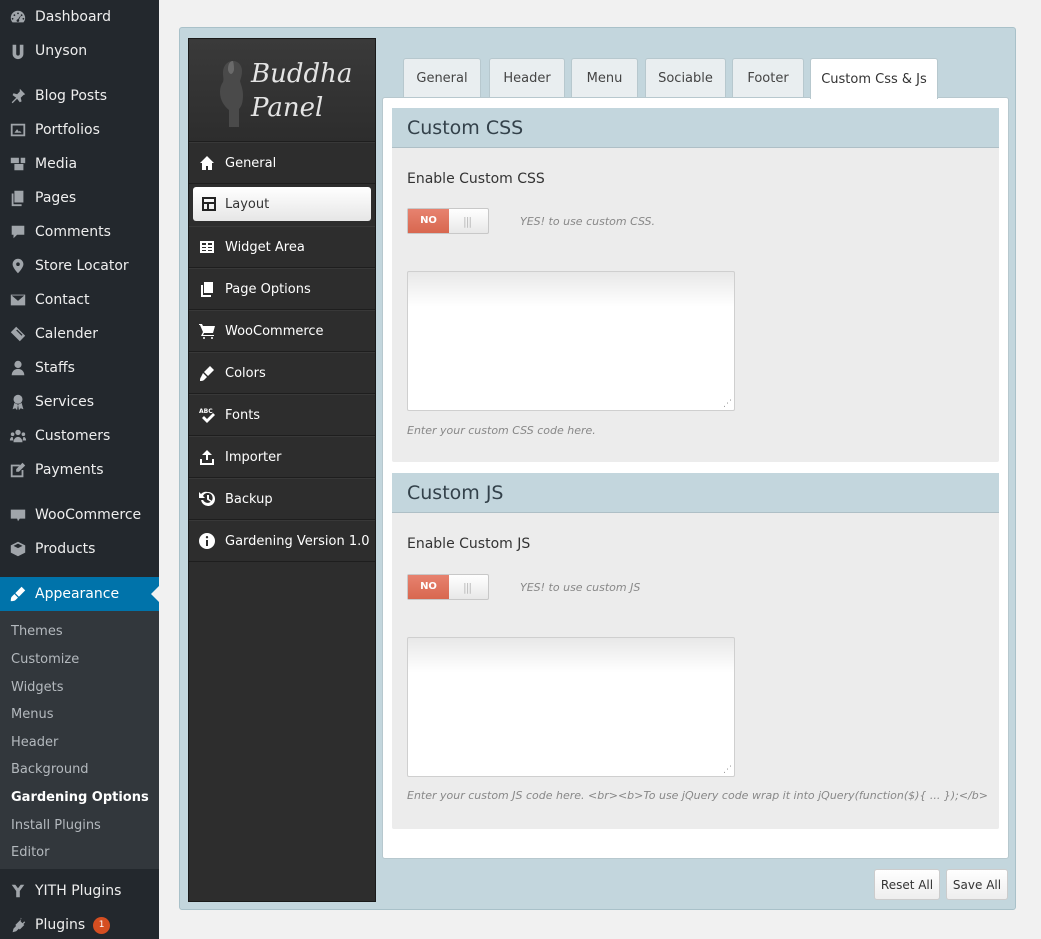  I want to click on panel-nav-fonts: ABC Fonts, so click(282, 415).